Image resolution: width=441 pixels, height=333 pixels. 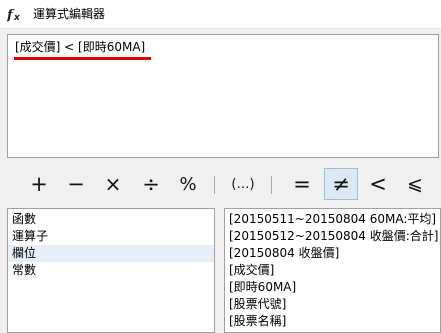 What do you see at coordinates (17, 17) in the screenshot?
I see `svg-text: x` at bounding box center [17, 17].